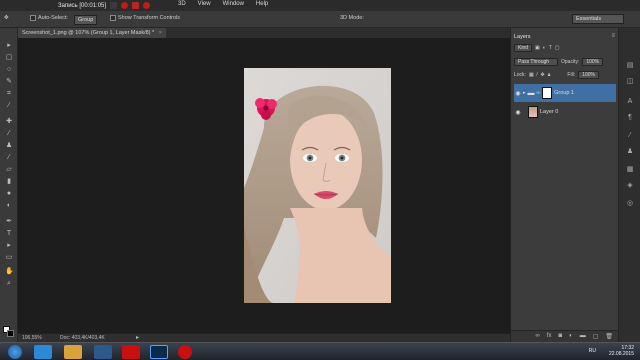  Describe the element at coordinates (320, 351) in the screenshot. I see `windows-taskbar: RU 17:32 22.08.2015` at that location.